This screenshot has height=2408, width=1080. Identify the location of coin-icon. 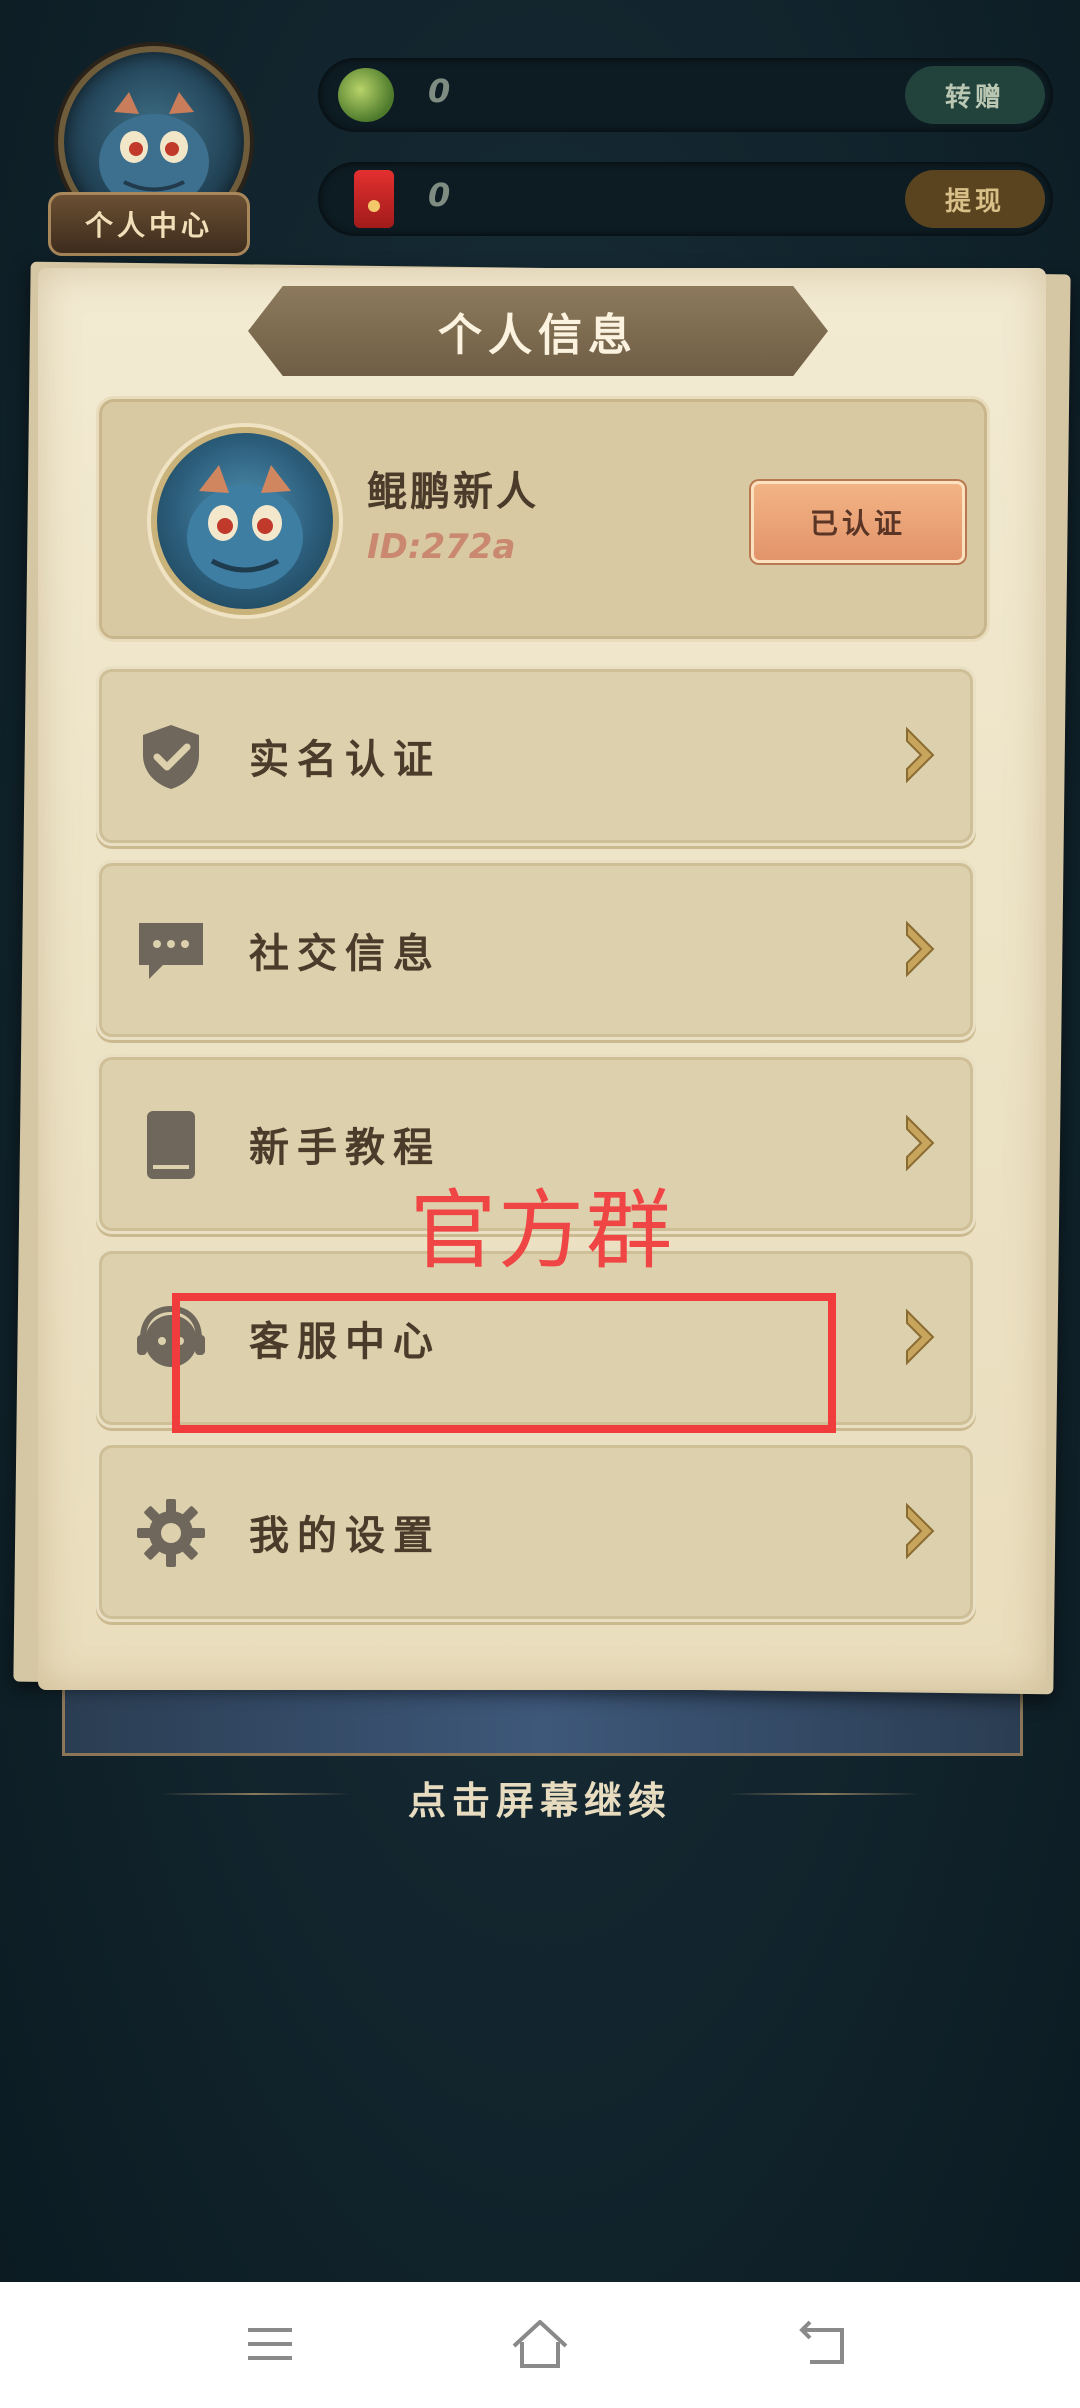
(366, 95).